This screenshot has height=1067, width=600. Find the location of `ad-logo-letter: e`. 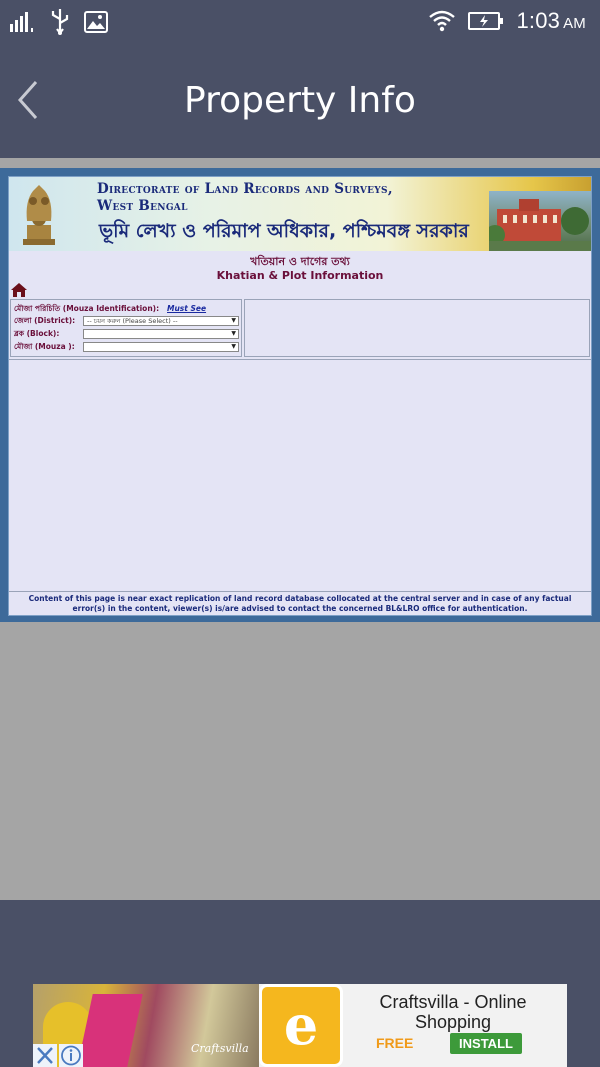

ad-logo-letter: e is located at coordinates (301, 1025).